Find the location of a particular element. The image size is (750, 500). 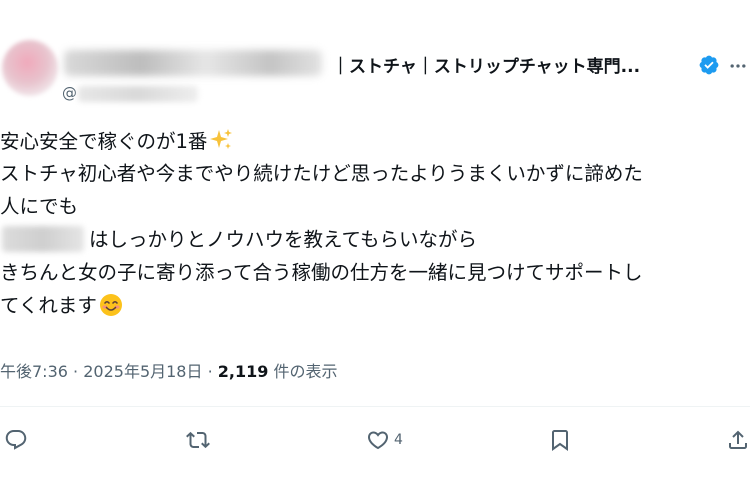

share-icon is located at coordinates (738, 439).